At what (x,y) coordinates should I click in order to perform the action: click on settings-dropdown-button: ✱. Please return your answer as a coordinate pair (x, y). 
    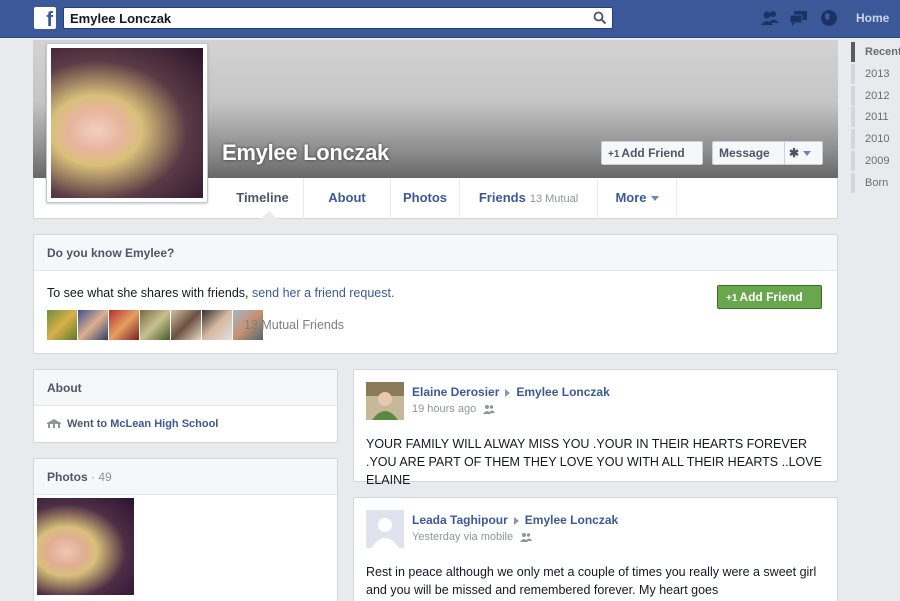
    Looking at the image, I should click on (803, 153).